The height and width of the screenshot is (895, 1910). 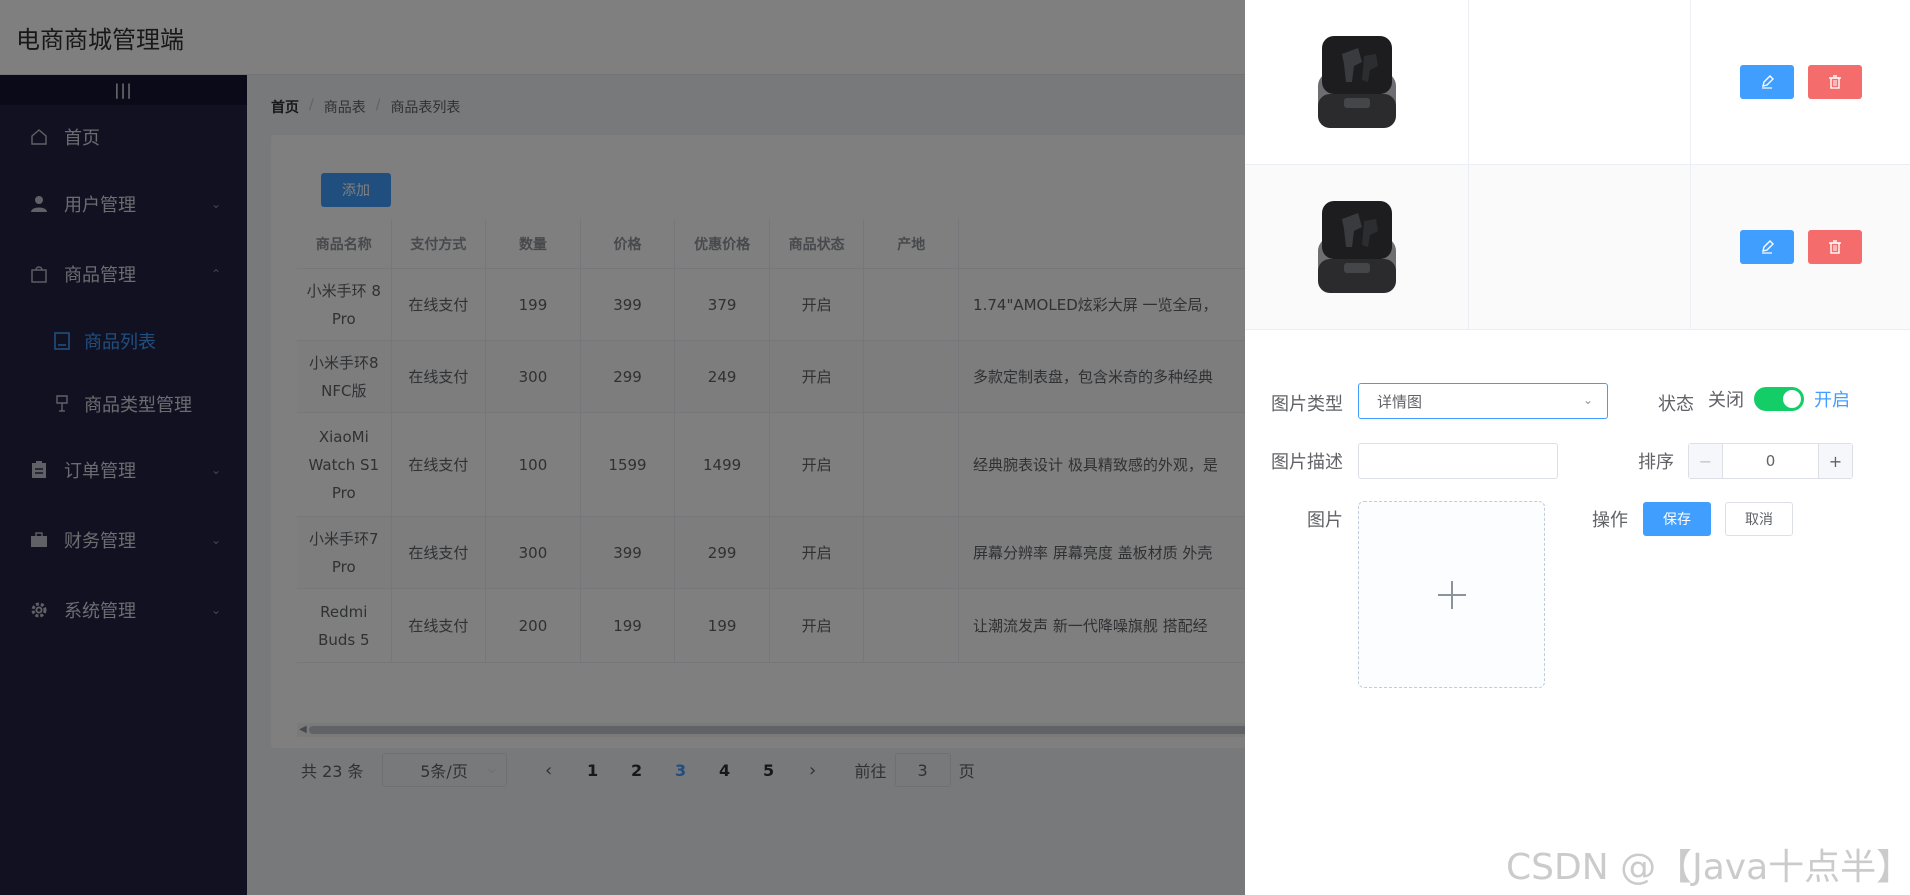 I want to click on image-type-select: 详情图 ⌄, so click(x=1483, y=401).